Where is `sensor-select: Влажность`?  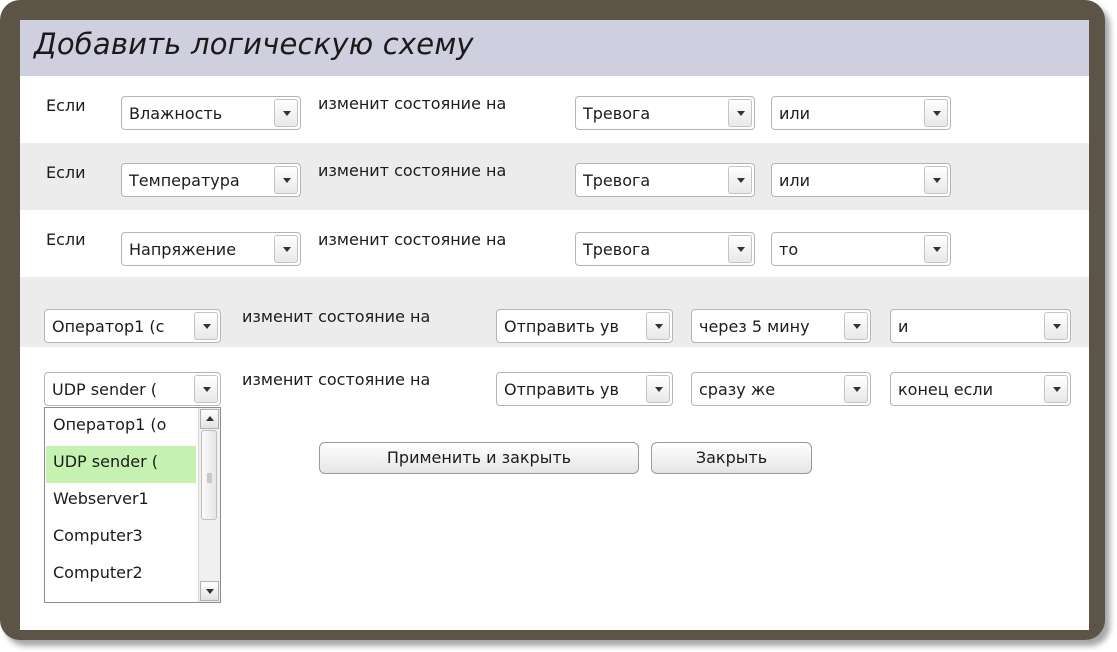 sensor-select: Влажность is located at coordinates (211, 113).